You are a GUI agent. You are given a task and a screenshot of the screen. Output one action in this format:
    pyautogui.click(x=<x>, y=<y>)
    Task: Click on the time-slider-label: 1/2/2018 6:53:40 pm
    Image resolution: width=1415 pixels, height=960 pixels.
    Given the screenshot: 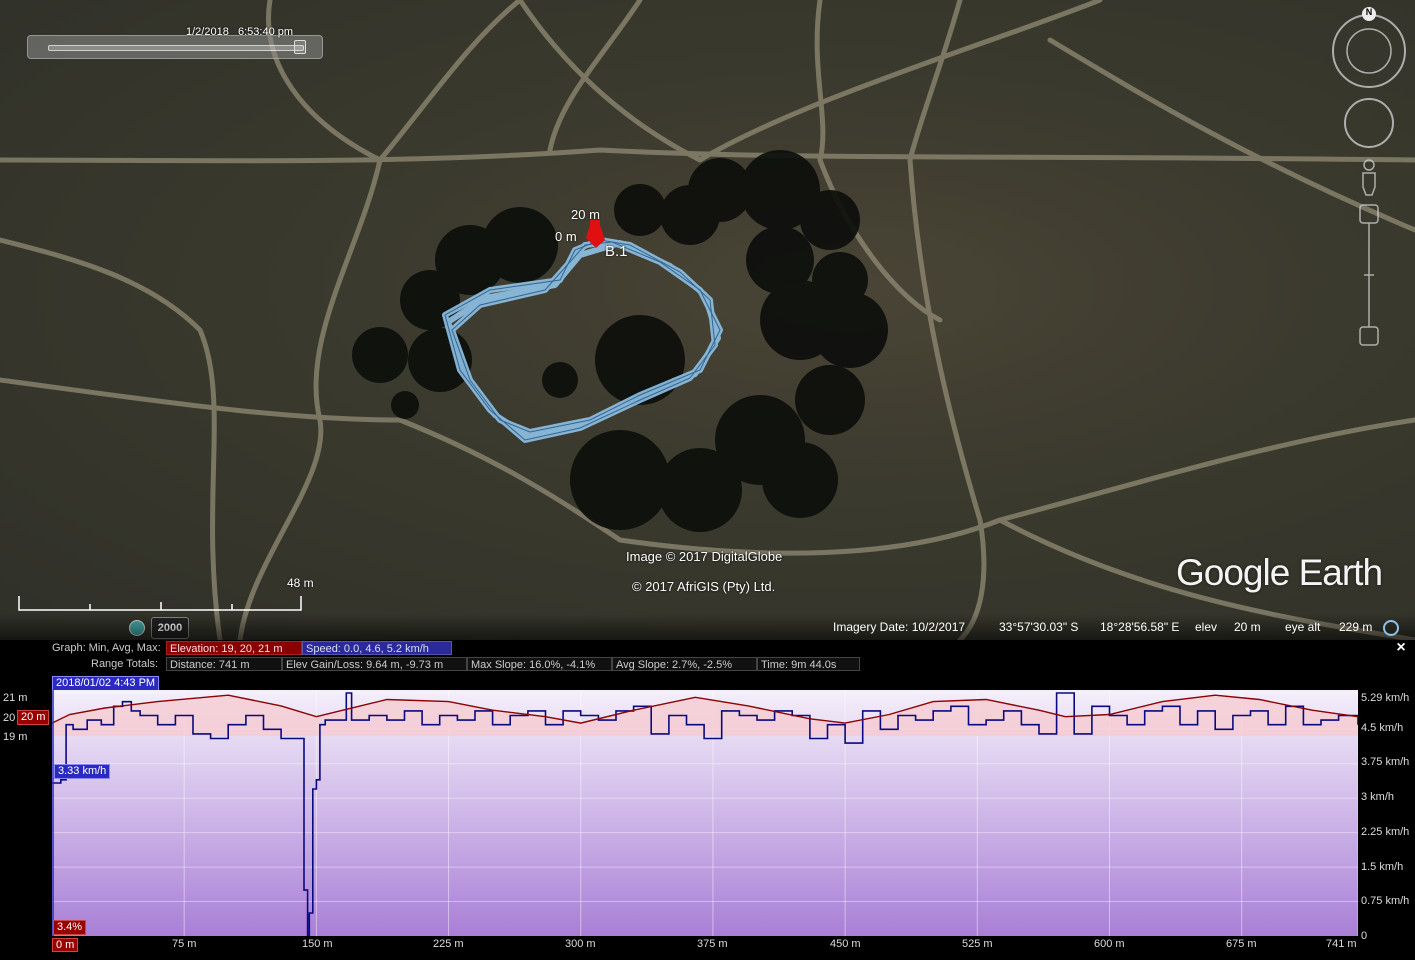 What is the action you would take?
    pyautogui.click(x=240, y=32)
    